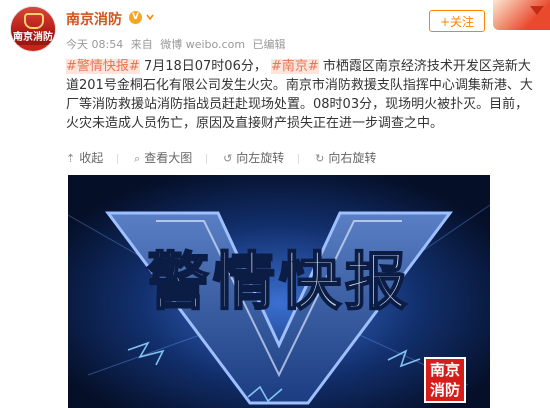 This screenshot has width=550, height=408. I want to click on nanjing-fire-stamp: 南京 消防, so click(445, 380).